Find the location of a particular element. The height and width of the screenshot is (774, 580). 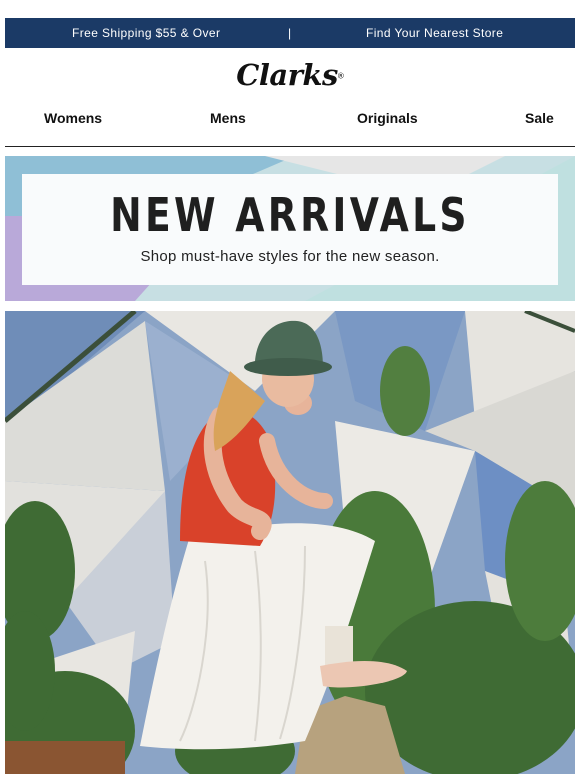

free-shipping-link: Free Shipping $55 & Over is located at coordinates (146, 33).